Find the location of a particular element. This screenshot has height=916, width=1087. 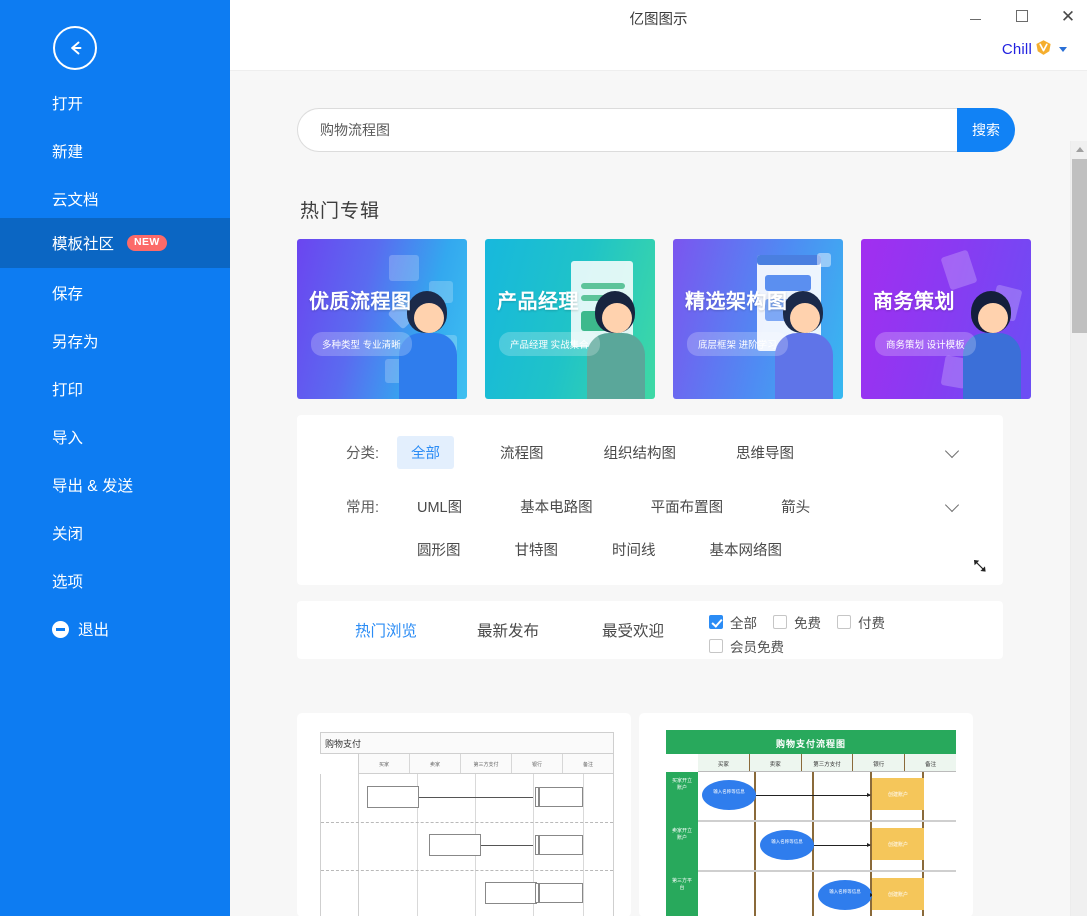

checkbox-member-free: 会员免费 is located at coordinates (746, 646).